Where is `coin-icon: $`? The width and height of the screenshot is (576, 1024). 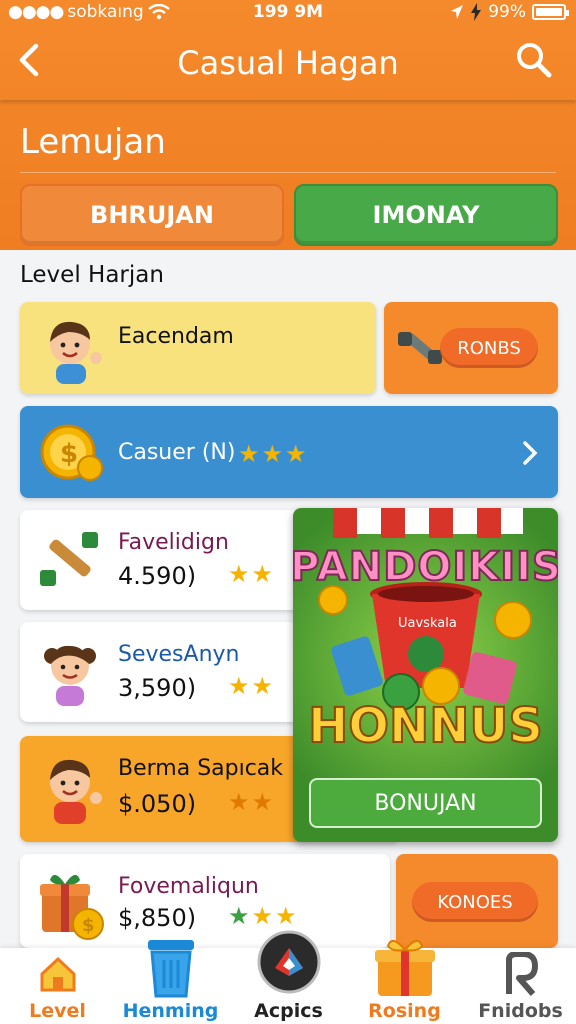
coin-icon: $ is located at coordinates (71, 452).